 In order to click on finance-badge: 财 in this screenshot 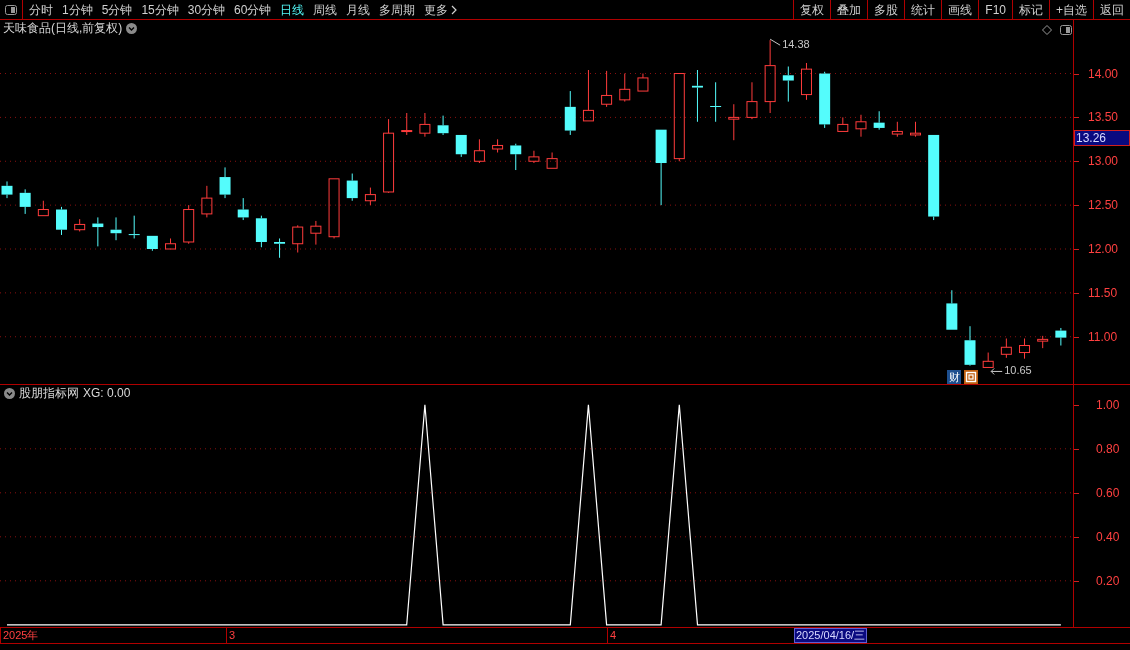, I will do `click(954, 377)`.